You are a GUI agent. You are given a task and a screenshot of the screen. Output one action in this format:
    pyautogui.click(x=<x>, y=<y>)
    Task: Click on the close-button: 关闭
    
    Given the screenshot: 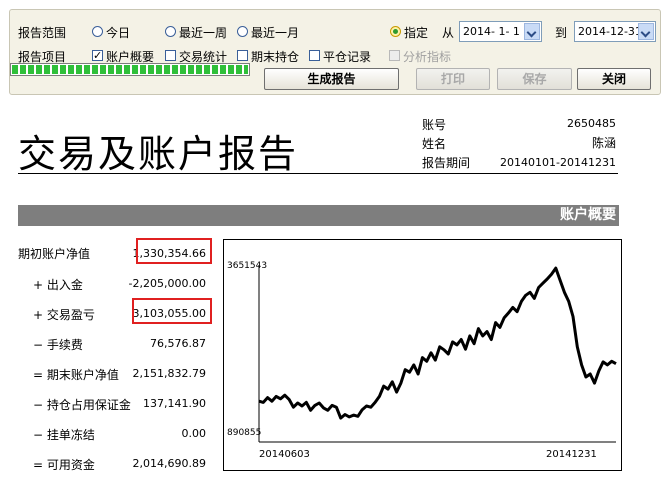 What is the action you would take?
    pyautogui.click(x=614, y=79)
    